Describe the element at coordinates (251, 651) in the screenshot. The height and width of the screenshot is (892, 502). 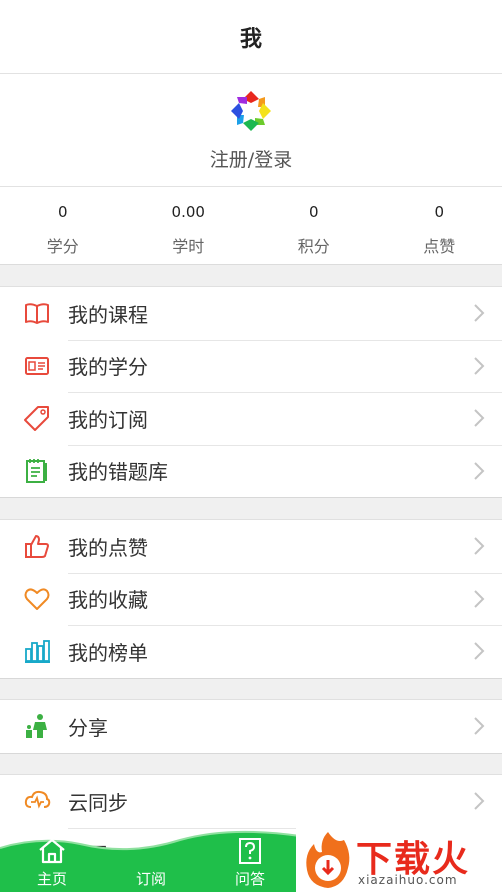
I see `menu-item-my-rankings: 我的榜单` at that location.